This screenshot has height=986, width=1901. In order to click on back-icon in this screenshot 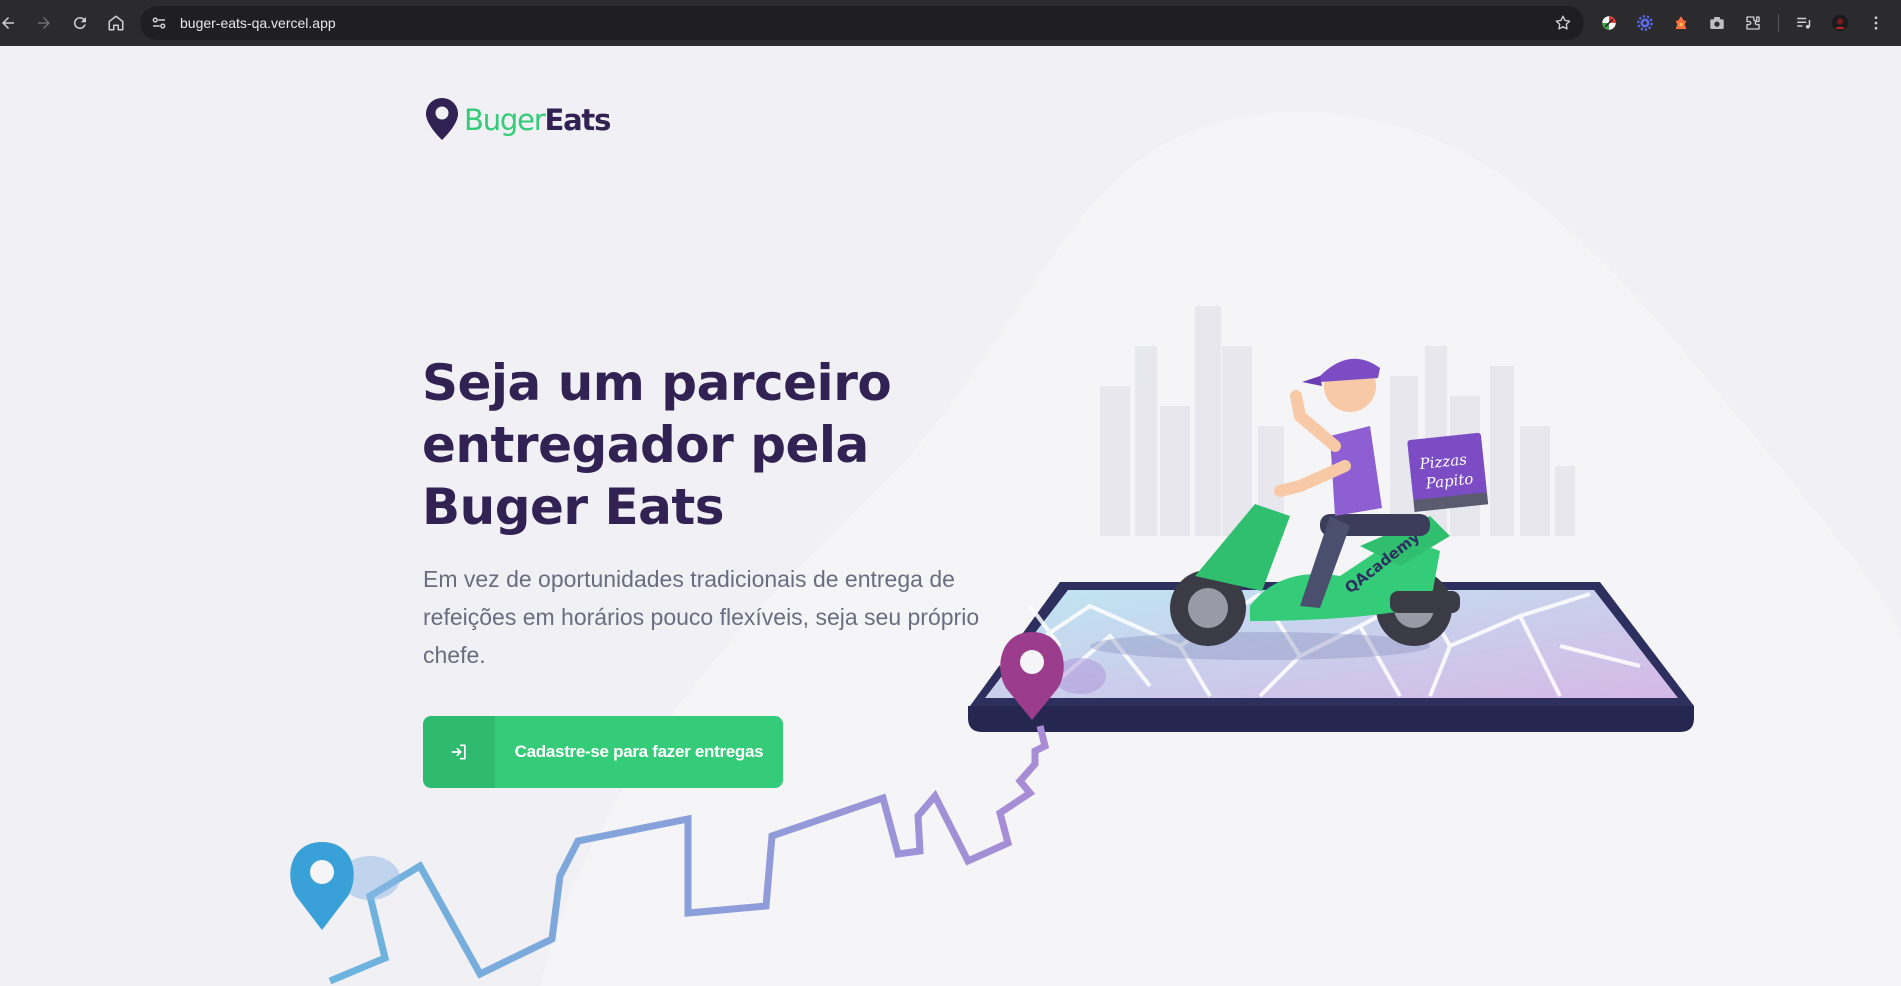, I will do `click(8, 23)`.